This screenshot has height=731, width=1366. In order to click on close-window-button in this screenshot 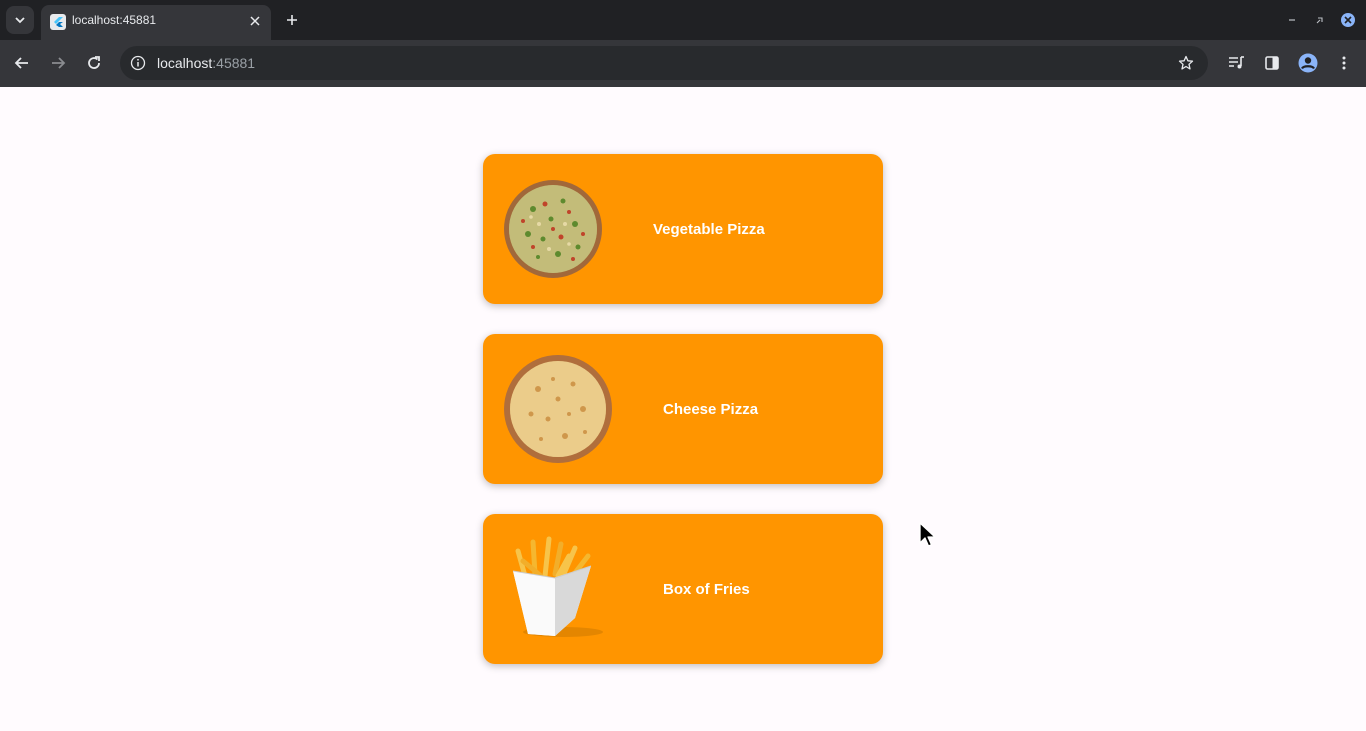, I will do `click(1348, 20)`.